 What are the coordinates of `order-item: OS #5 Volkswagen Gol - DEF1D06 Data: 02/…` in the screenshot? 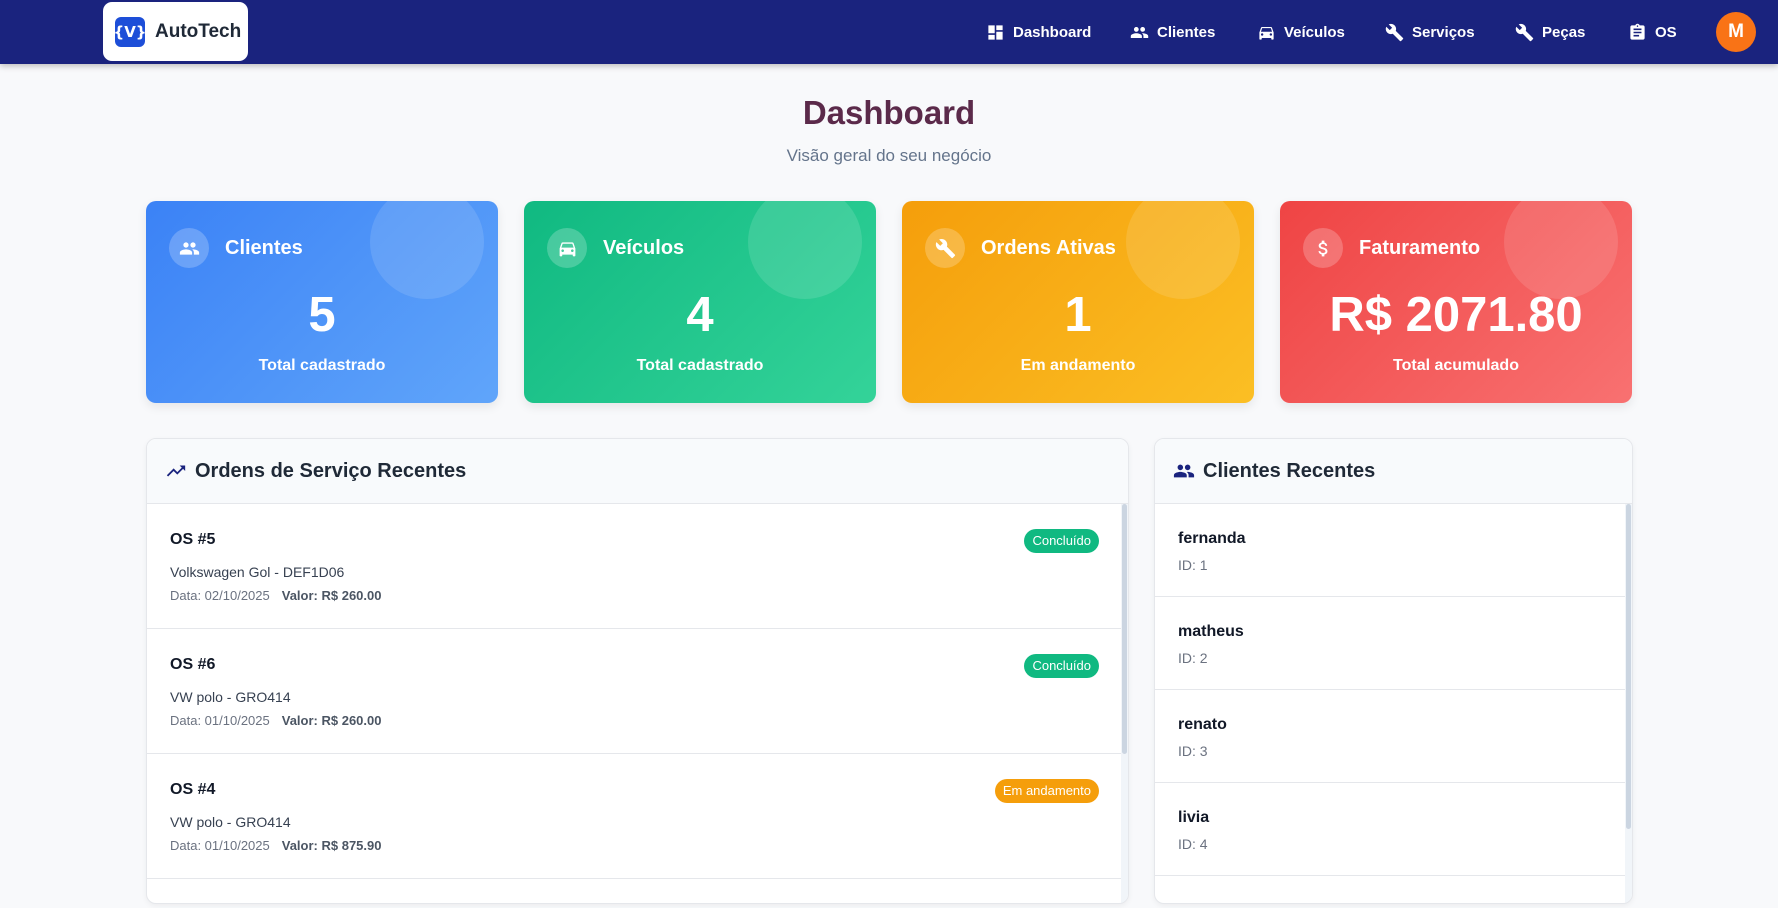 It's located at (637, 566).